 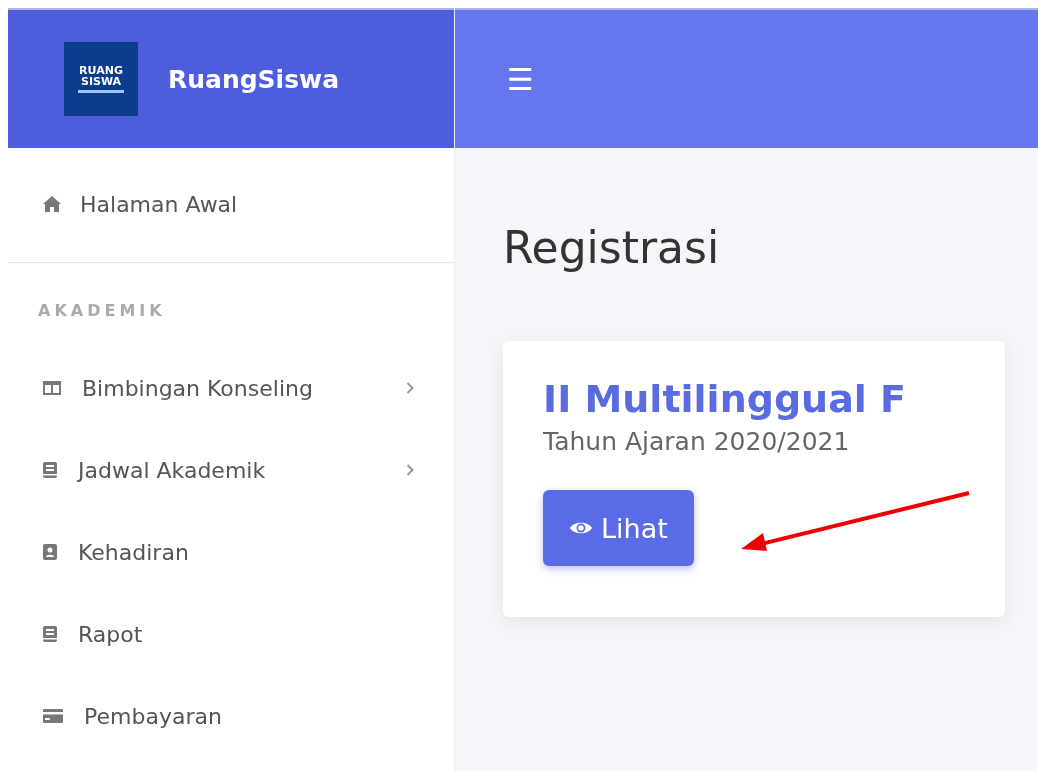 What do you see at coordinates (231, 634) in the screenshot?
I see `sidebar-item: Rapot` at bounding box center [231, 634].